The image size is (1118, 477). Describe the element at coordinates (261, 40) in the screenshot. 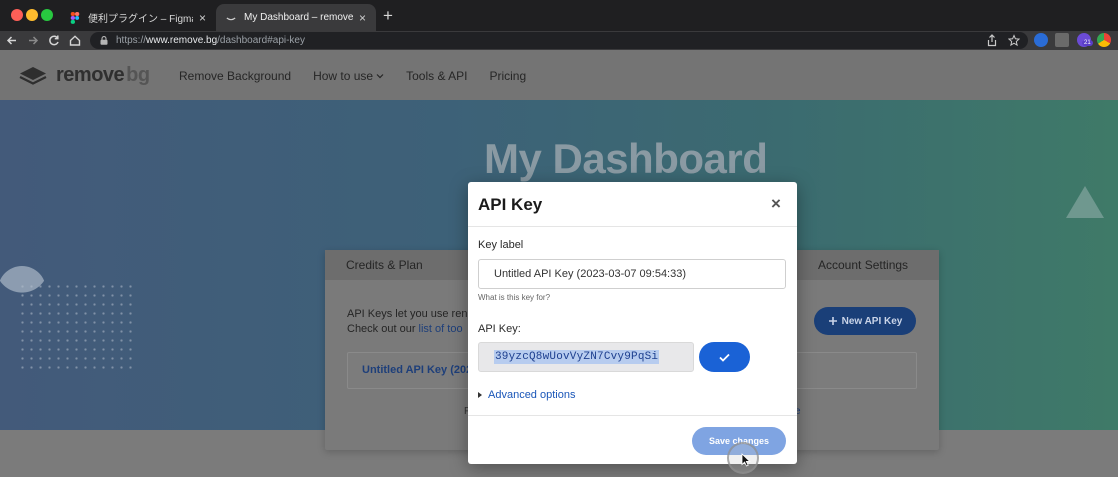

I see `url-path: /dashboard#api-key` at that location.